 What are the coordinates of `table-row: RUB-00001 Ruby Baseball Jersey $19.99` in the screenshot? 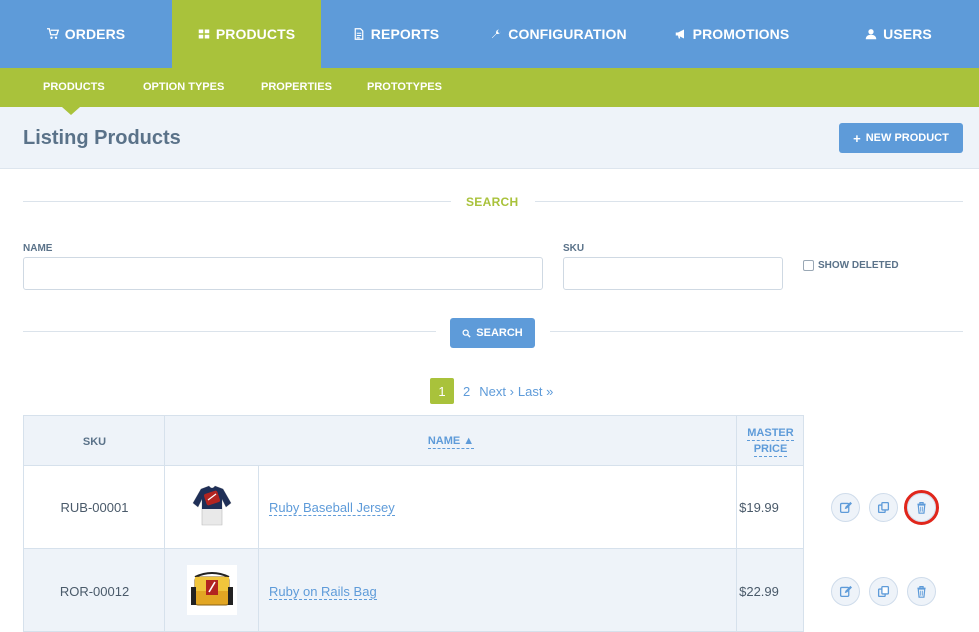 It's located at (413, 507).